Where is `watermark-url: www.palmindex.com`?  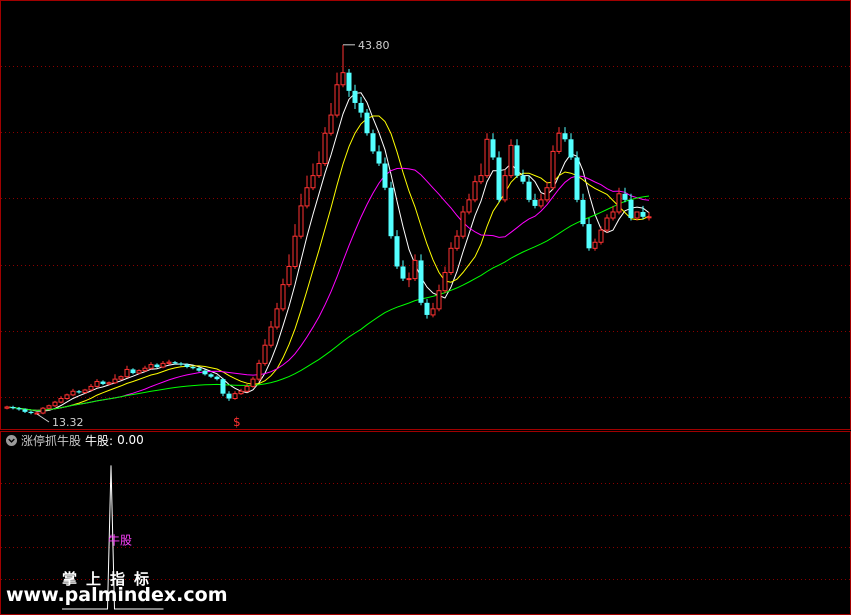 watermark-url: www.palmindex.com is located at coordinates (117, 595).